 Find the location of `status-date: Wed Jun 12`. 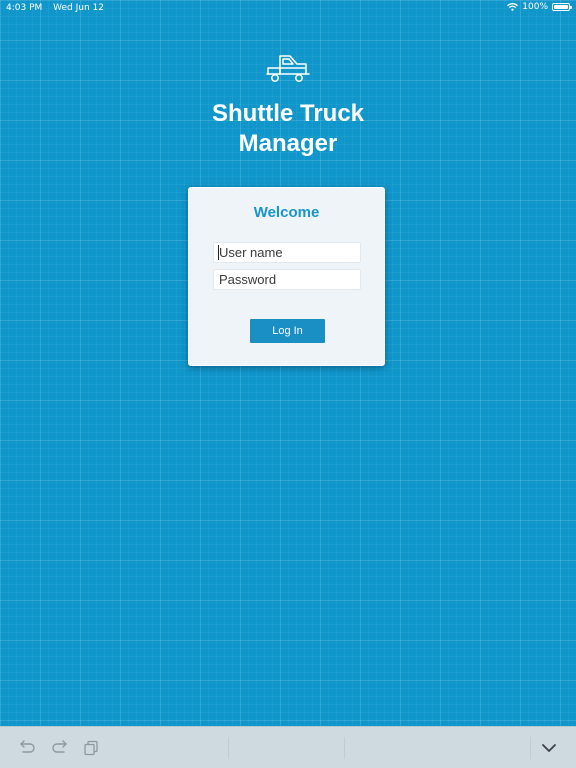

status-date: Wed Jun 12 is located at coordinates (78, 8).